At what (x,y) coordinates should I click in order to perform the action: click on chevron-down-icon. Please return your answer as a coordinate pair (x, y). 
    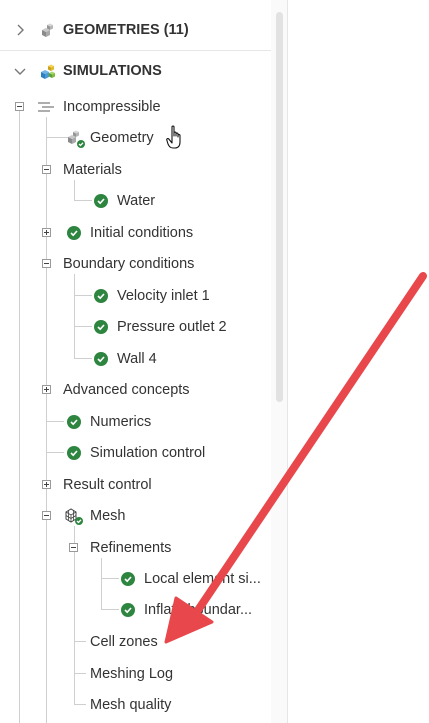
    Looking at the image, I should click on (20, 71).